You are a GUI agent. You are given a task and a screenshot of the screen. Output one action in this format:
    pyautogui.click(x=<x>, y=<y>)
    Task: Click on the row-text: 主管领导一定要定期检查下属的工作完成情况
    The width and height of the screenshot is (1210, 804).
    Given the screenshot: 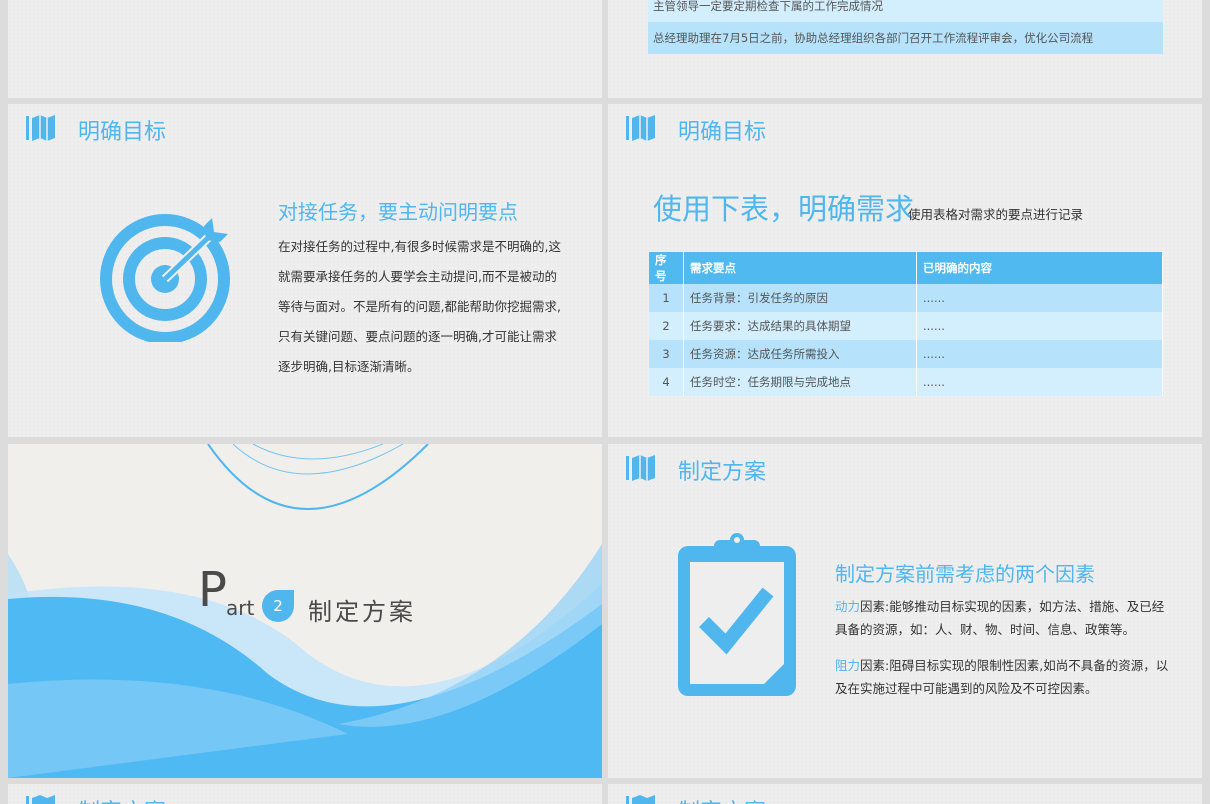 What is the action you would take?
    pyautogui.click(x=768, y=6)
    